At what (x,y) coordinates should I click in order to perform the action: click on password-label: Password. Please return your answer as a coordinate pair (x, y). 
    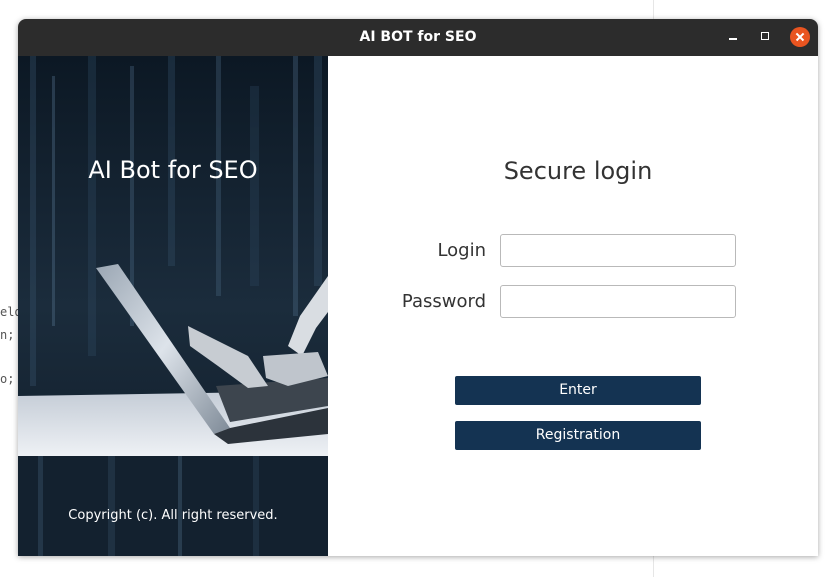
    Looking at the image, I should click on (443, 301).